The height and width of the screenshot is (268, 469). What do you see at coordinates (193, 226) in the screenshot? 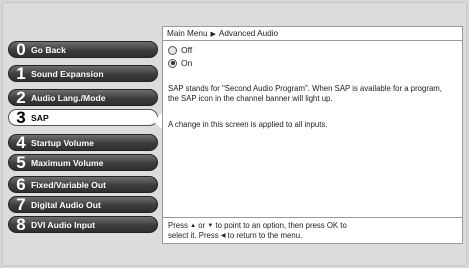
I see `up-arrow-icon: ▲` at bounding box center [193, 226].